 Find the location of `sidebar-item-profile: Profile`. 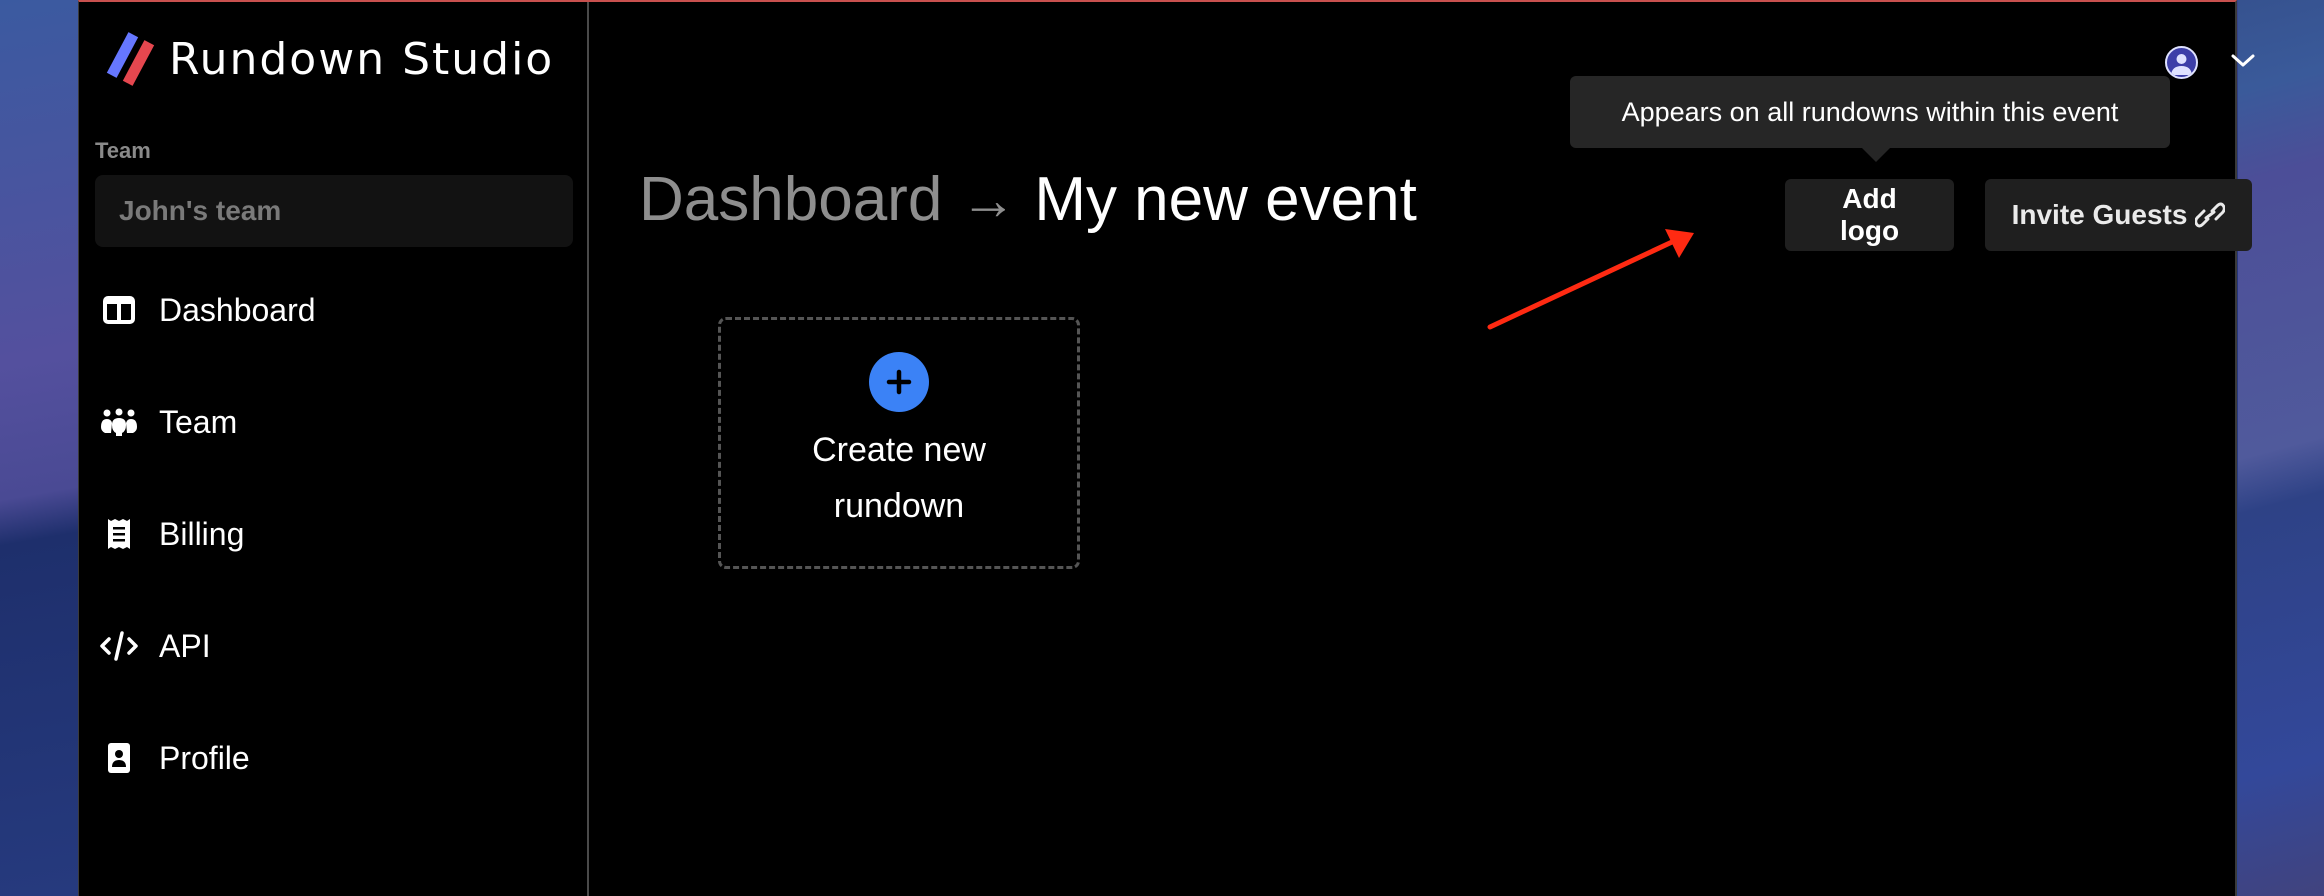

sidebar-item-profile: Profile is located at coordinates (173, 758).